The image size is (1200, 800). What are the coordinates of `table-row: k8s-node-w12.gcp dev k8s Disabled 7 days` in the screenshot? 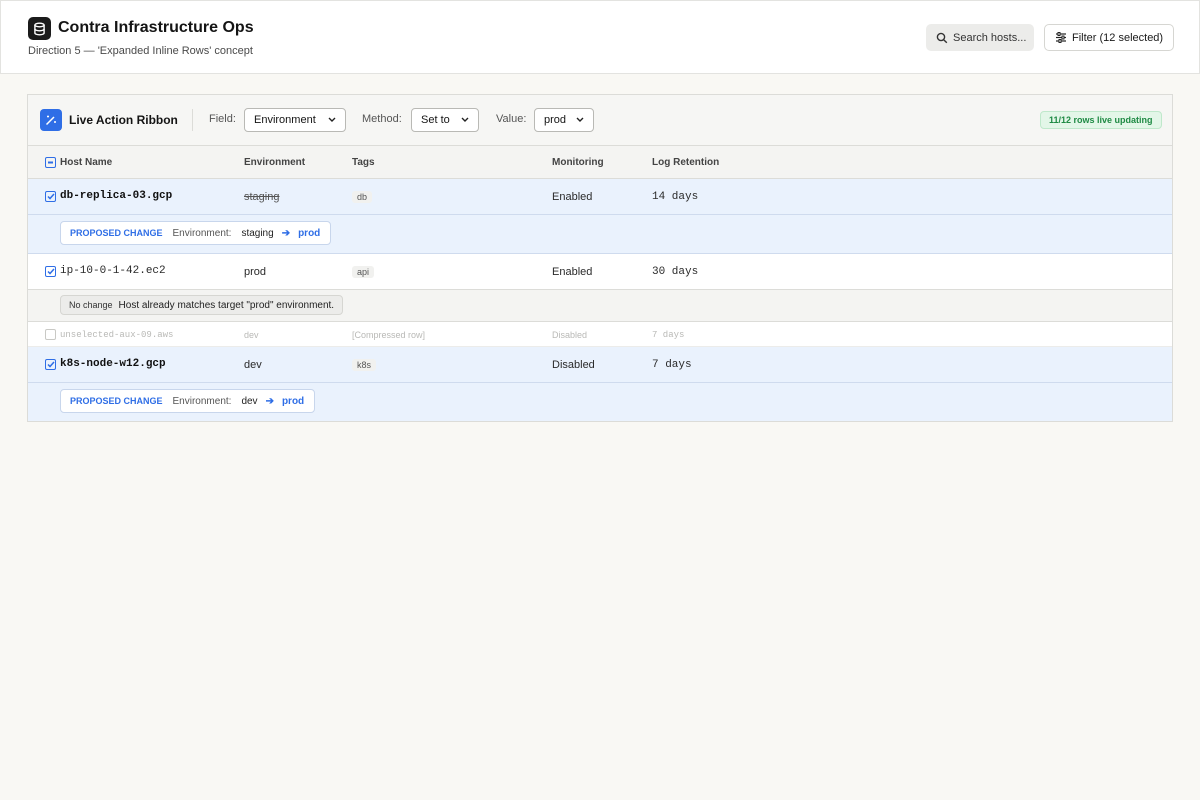 It's located at (600, 364).